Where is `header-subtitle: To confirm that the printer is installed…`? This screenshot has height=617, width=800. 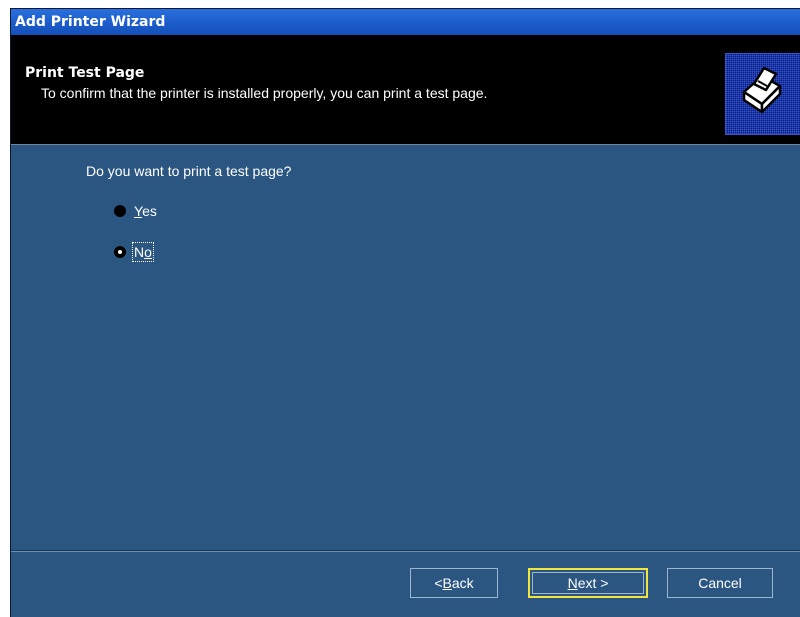
header-subtitle: To confirm that the printer is installed… is located at coordinates (264, 93).